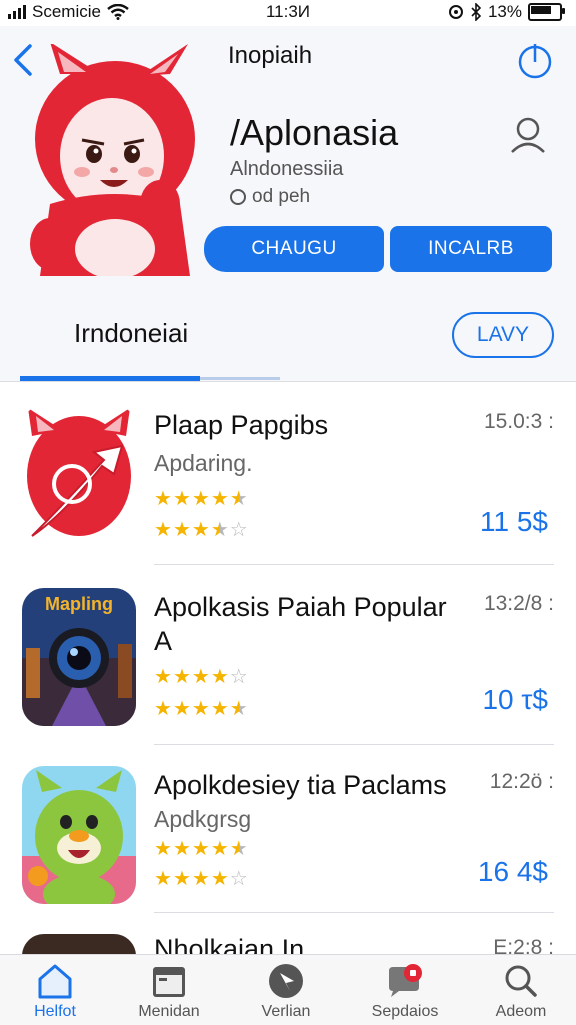  I want to click on app-subtitle: Apdaring., so click(203, 463).